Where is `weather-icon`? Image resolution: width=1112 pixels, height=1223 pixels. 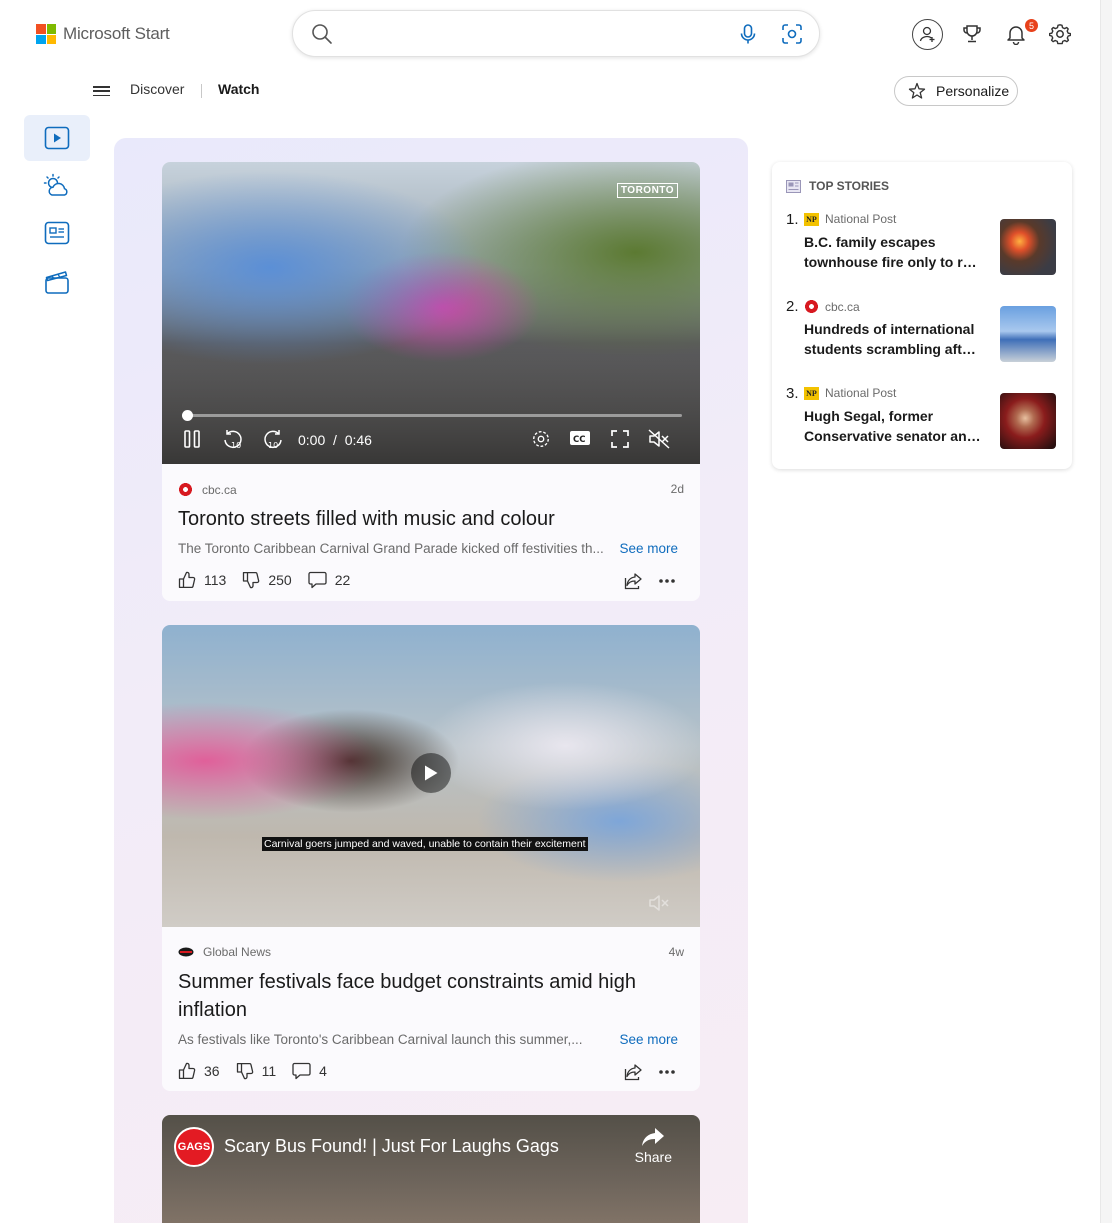 weather-icon is located at coordinates (55, 184).